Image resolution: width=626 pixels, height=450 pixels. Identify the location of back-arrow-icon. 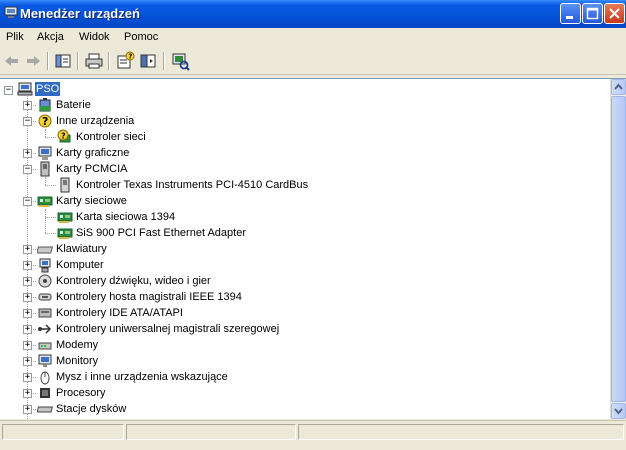
(12, 61).